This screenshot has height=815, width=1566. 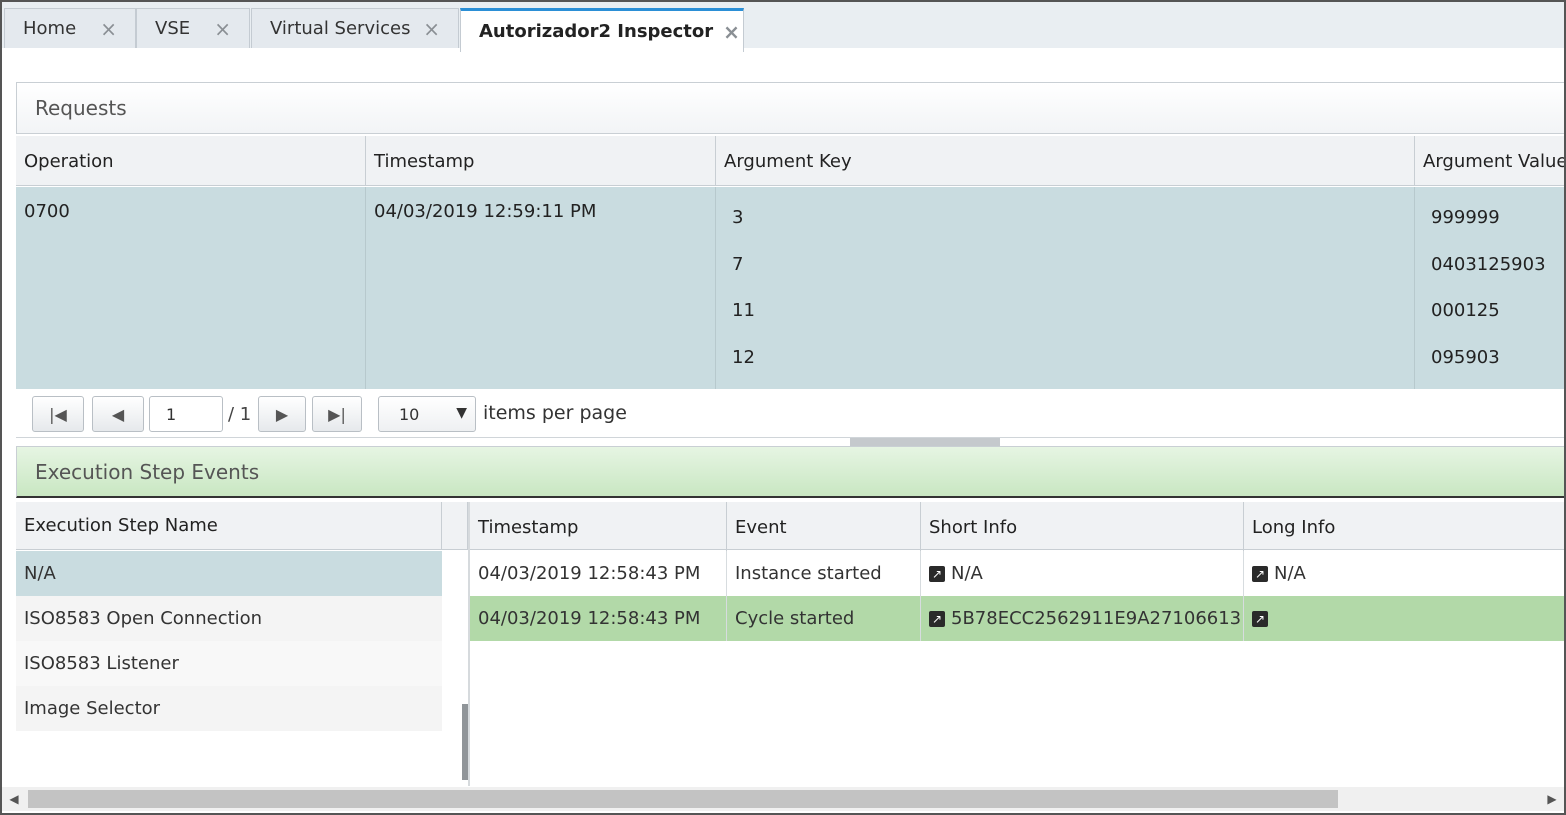 I want to click on execution-panel-header: Execution Step Events, so click(x=791, y=472).